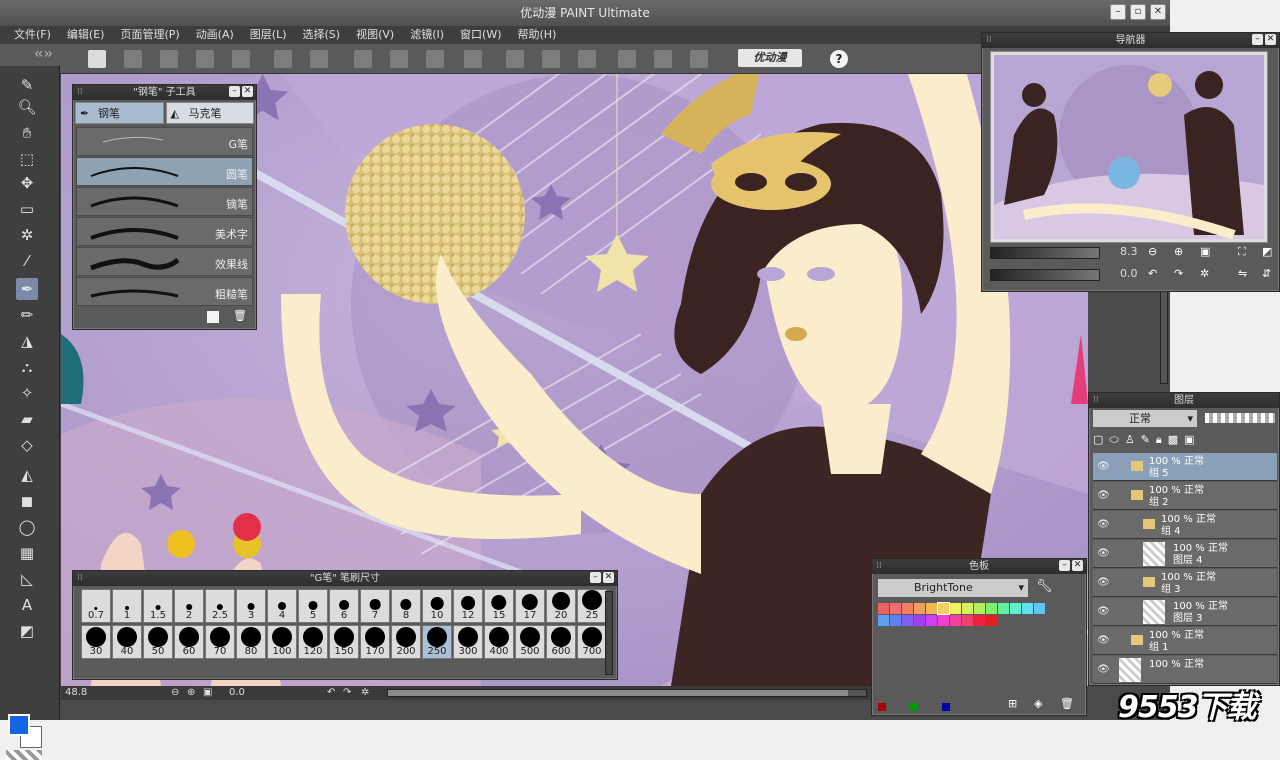 This screenshot has width=1280, height=760. What do you see at coordinates (209, 113) in the screenshot?
I see `tab-marker: ◭ 马克笔` at bounding box center [209, 113].